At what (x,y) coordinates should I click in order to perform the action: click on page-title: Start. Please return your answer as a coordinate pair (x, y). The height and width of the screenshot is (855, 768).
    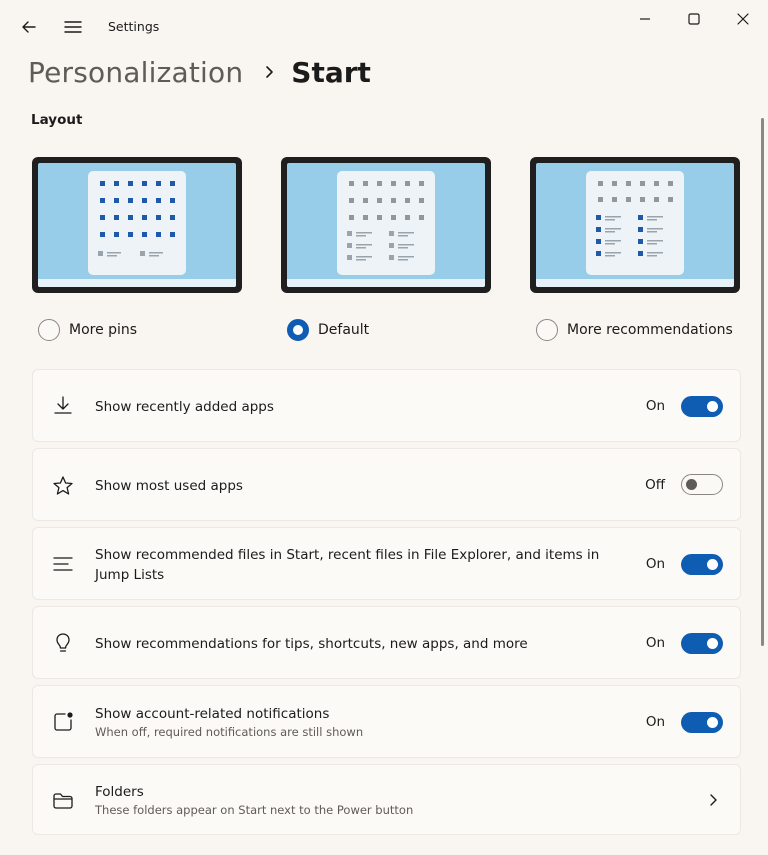
    Looking at the image, I should click on (331, 72).